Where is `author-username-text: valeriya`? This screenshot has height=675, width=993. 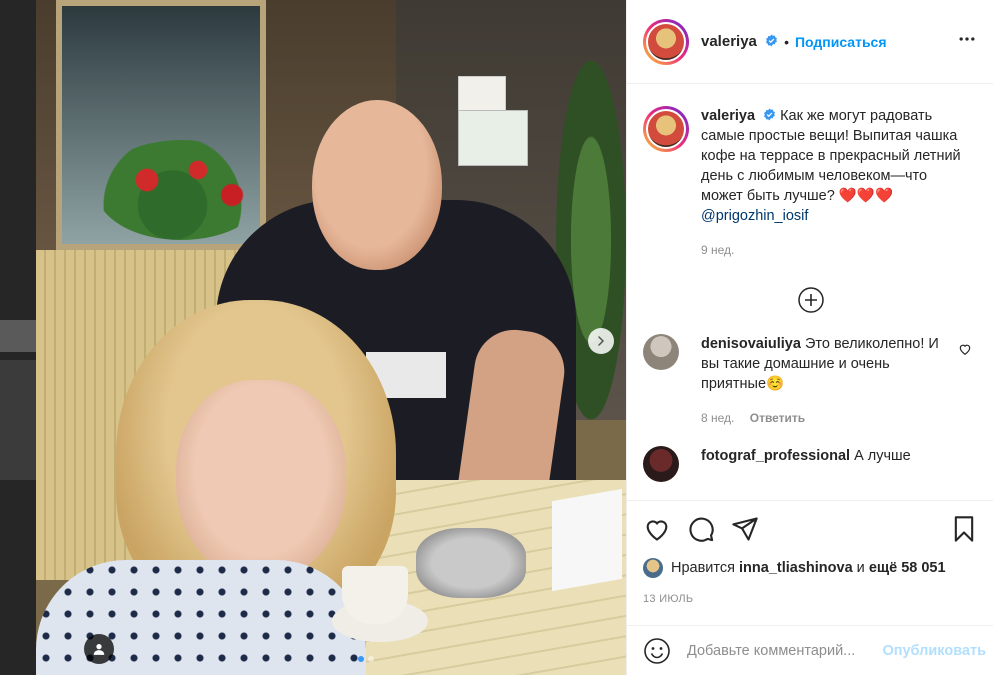 author-username-text: valeriya is located at coordinates (729, 41).